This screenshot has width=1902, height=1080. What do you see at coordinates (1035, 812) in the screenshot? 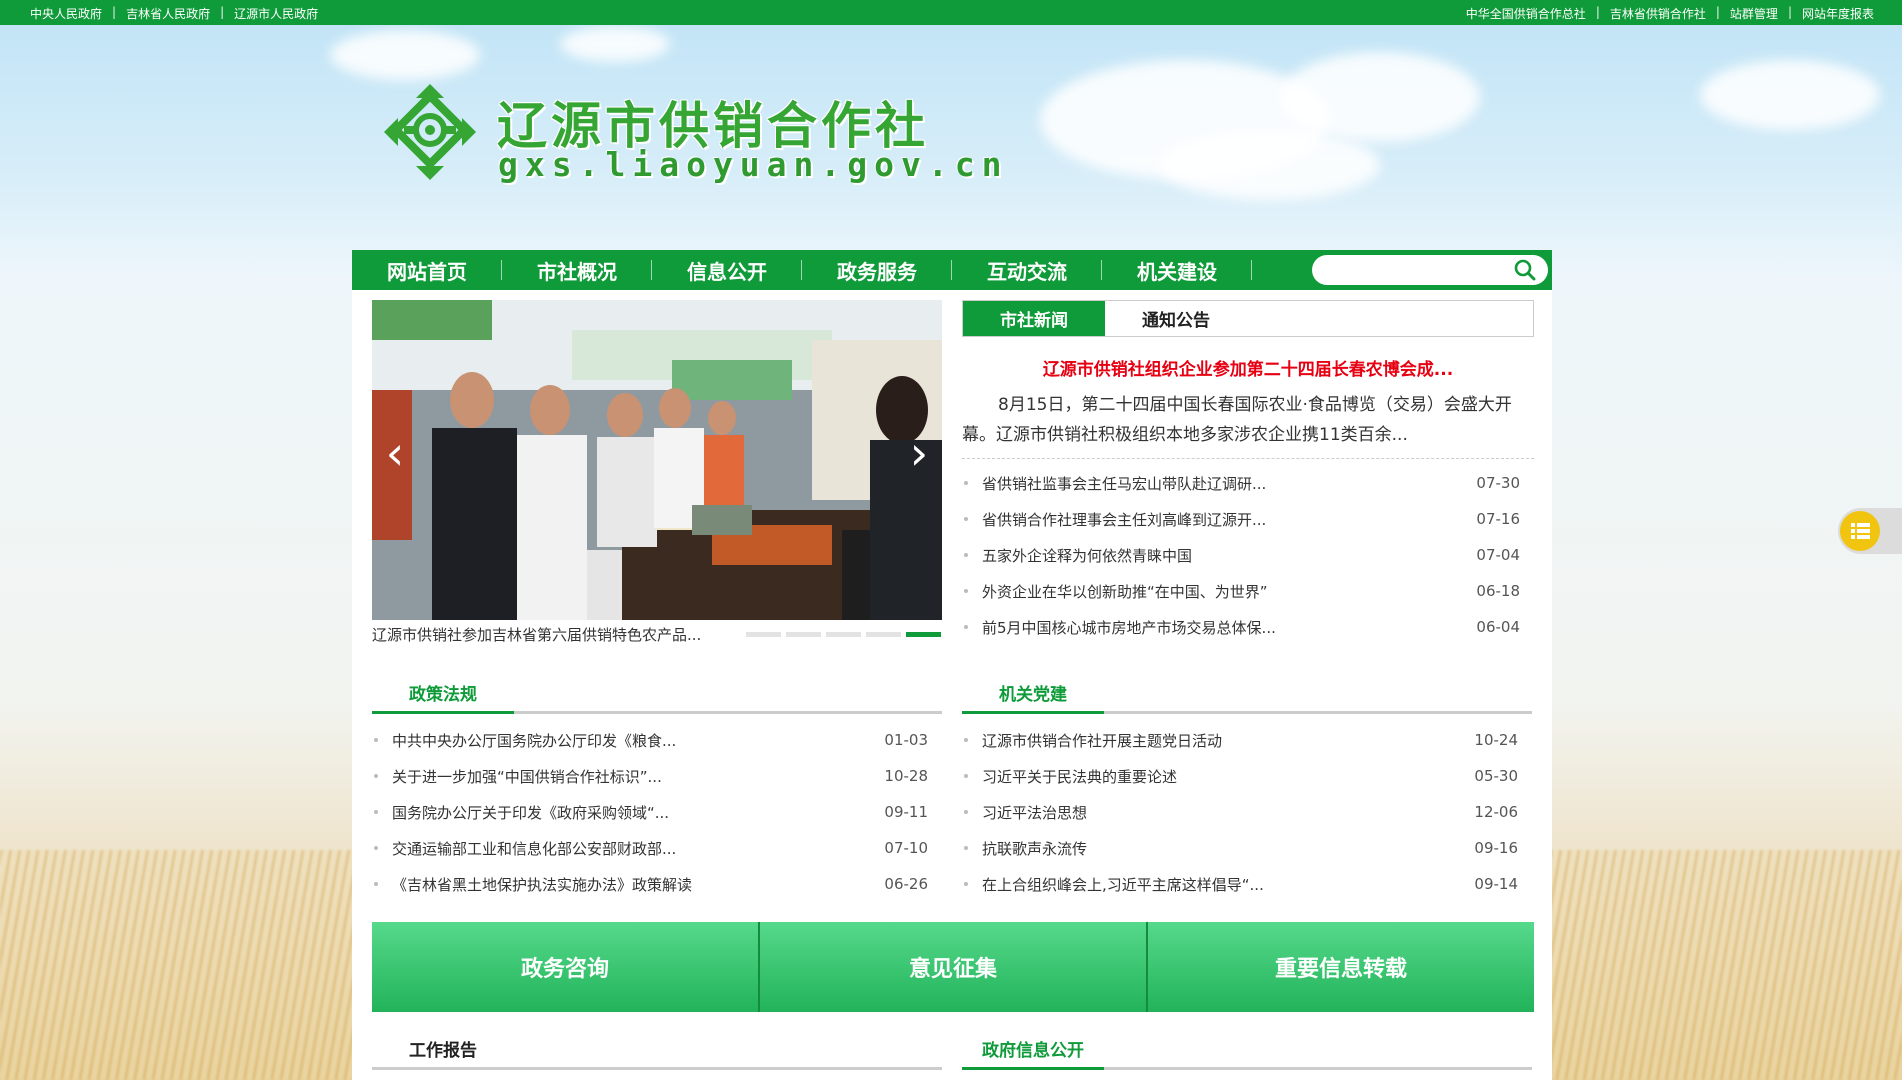
I see `list-item-title: 习近平法治思想` at bounding box center [1035, 812].